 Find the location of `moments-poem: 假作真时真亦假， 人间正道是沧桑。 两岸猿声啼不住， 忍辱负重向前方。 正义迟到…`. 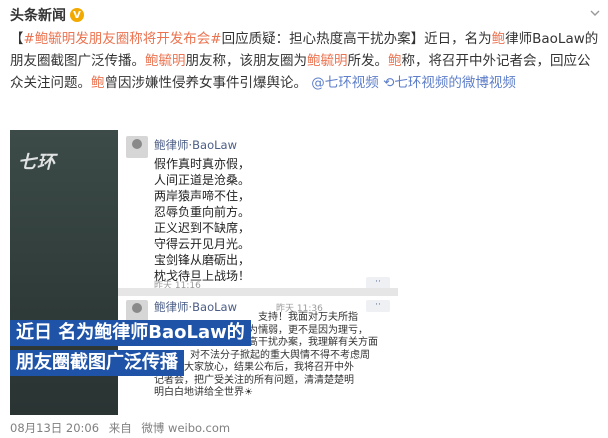

moments-poem: 假作真时真亦假， 人间正道是沧桑。 两岸猿声啼不住， 忍辱负重向前方。 正义迟到… is located at coordinates (202, 220).